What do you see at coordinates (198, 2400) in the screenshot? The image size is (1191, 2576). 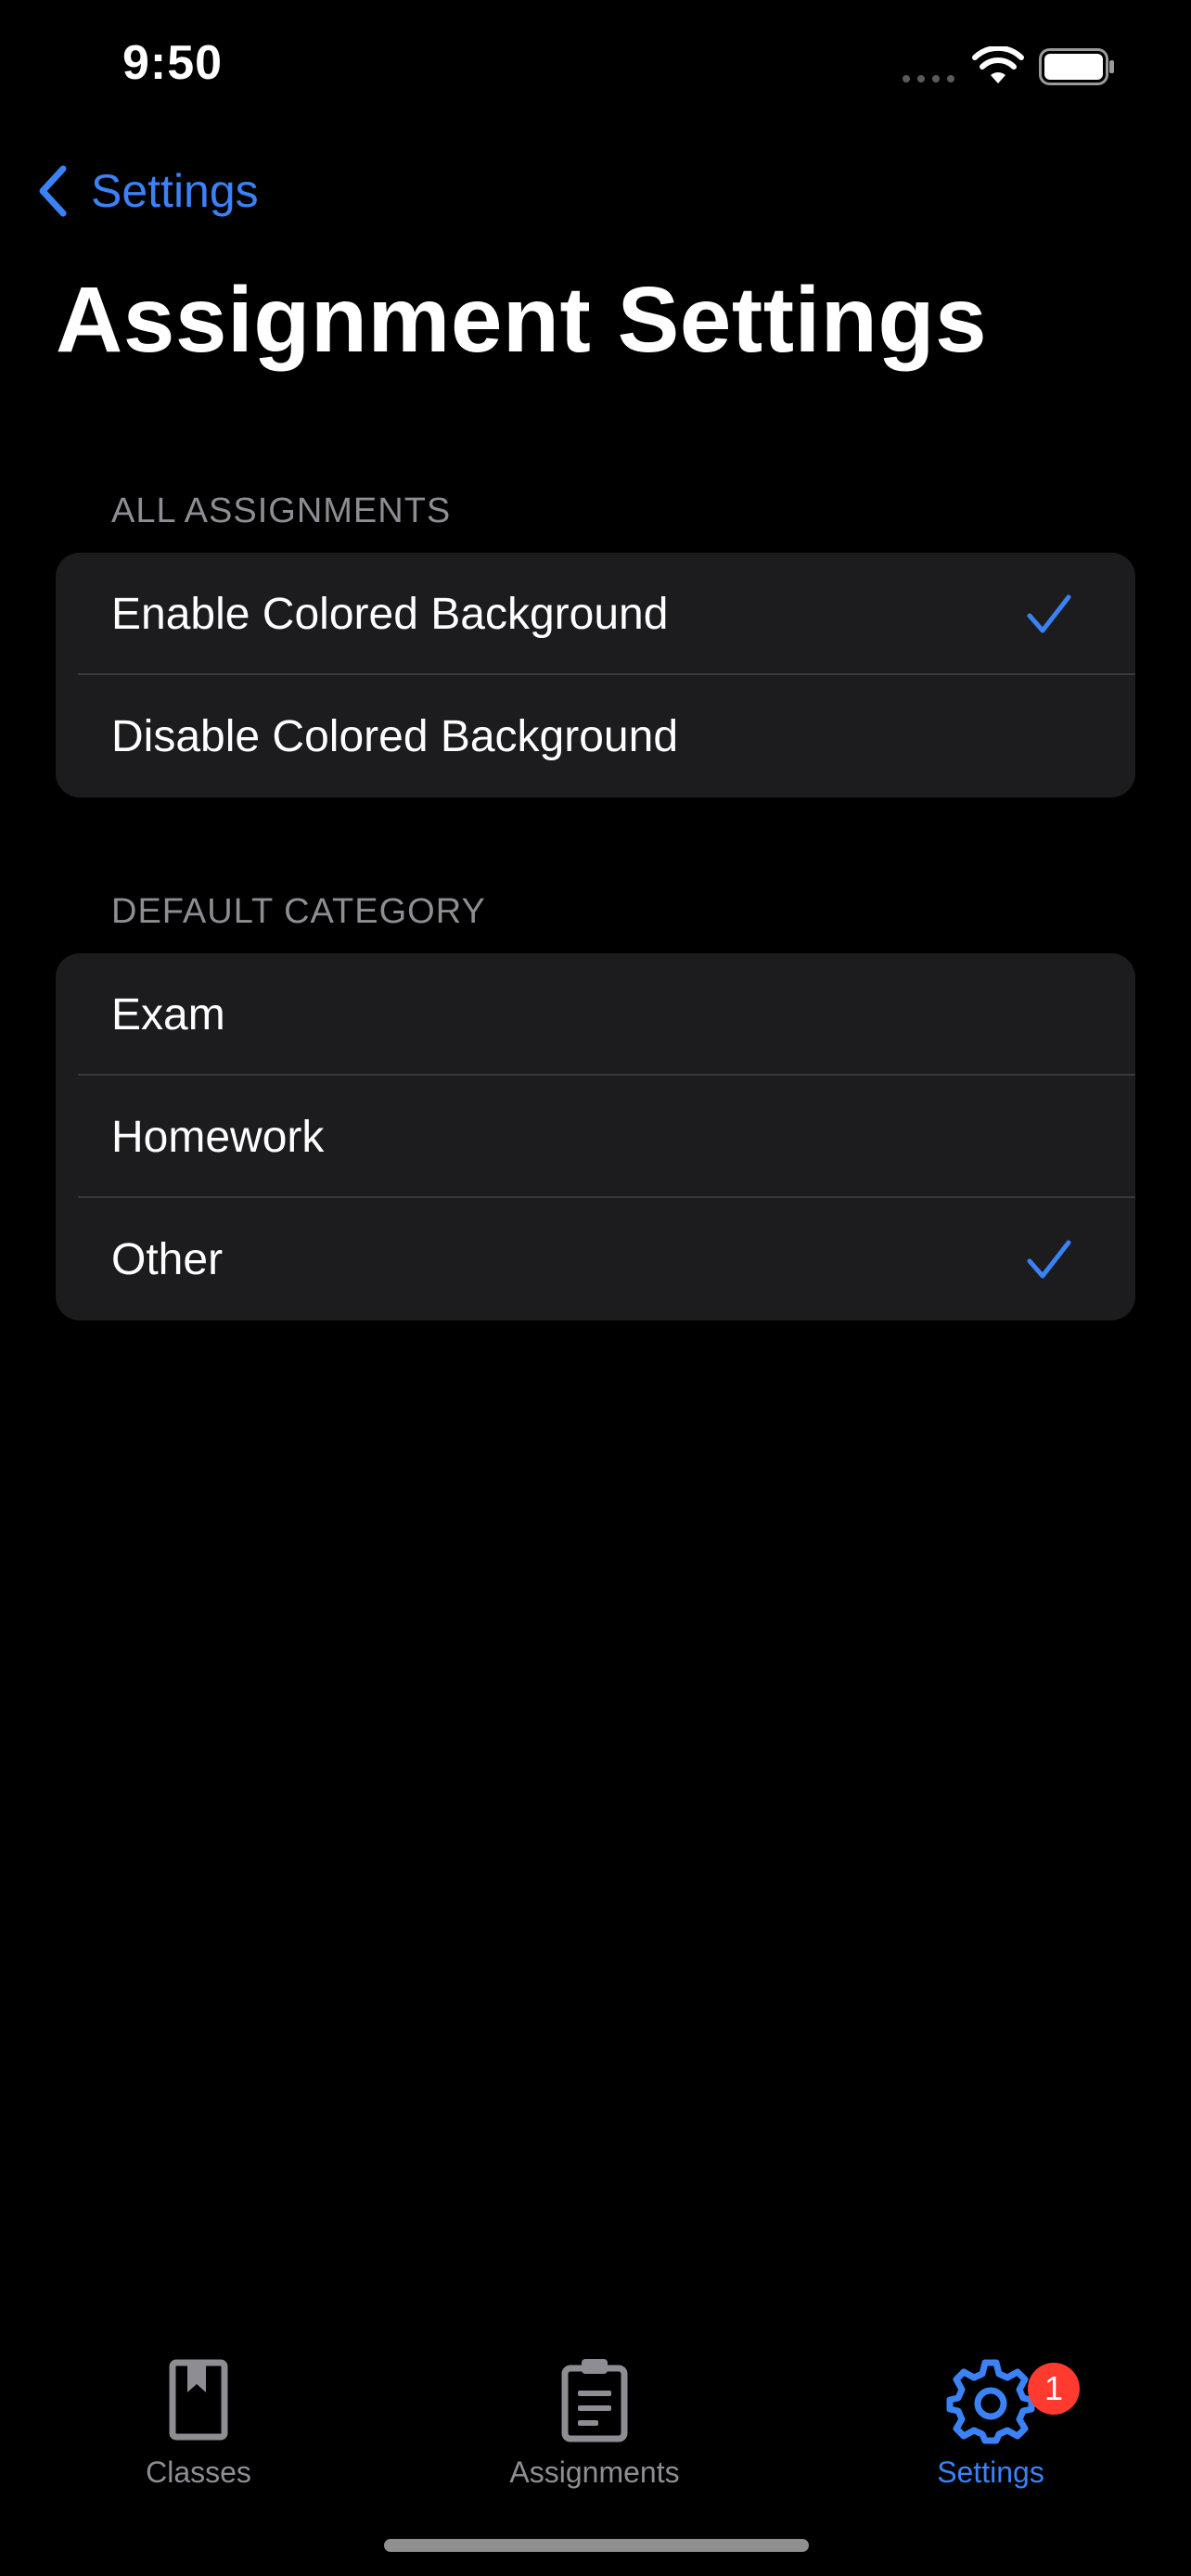 I see `book-icon` at bounding box center [198, 2400].